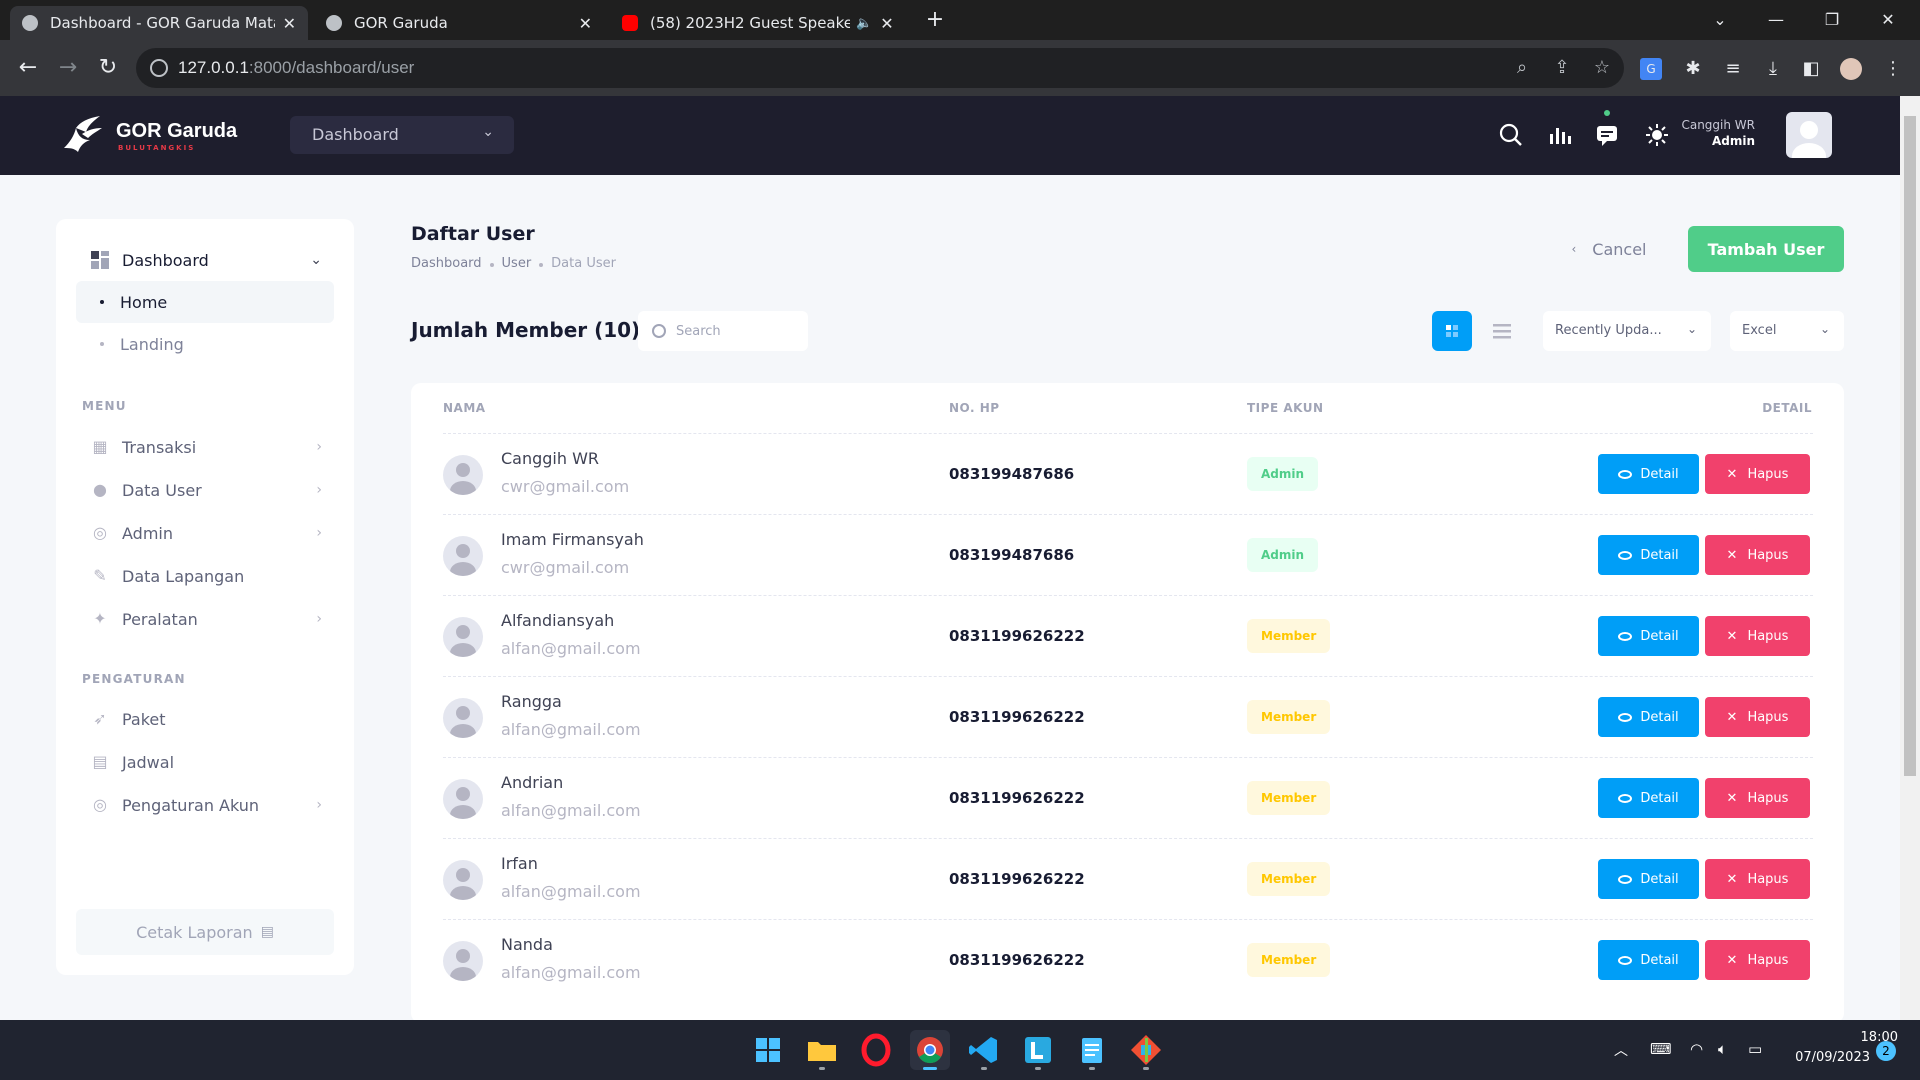 This screenshot has height=1080, width=1920. Describe the element at coordinates (1607, 135) in the screenshot. I see `chat-icon` at that location.